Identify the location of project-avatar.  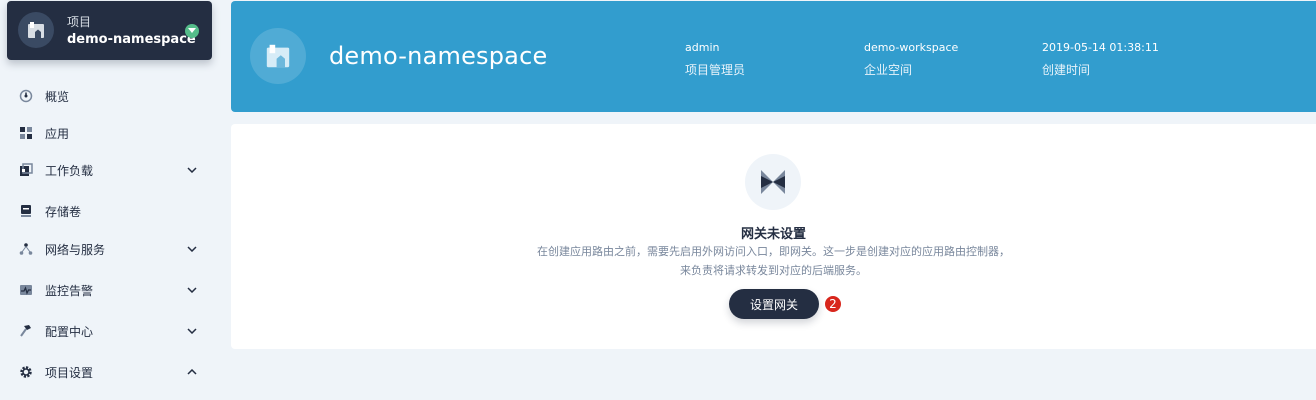
(36, 30).